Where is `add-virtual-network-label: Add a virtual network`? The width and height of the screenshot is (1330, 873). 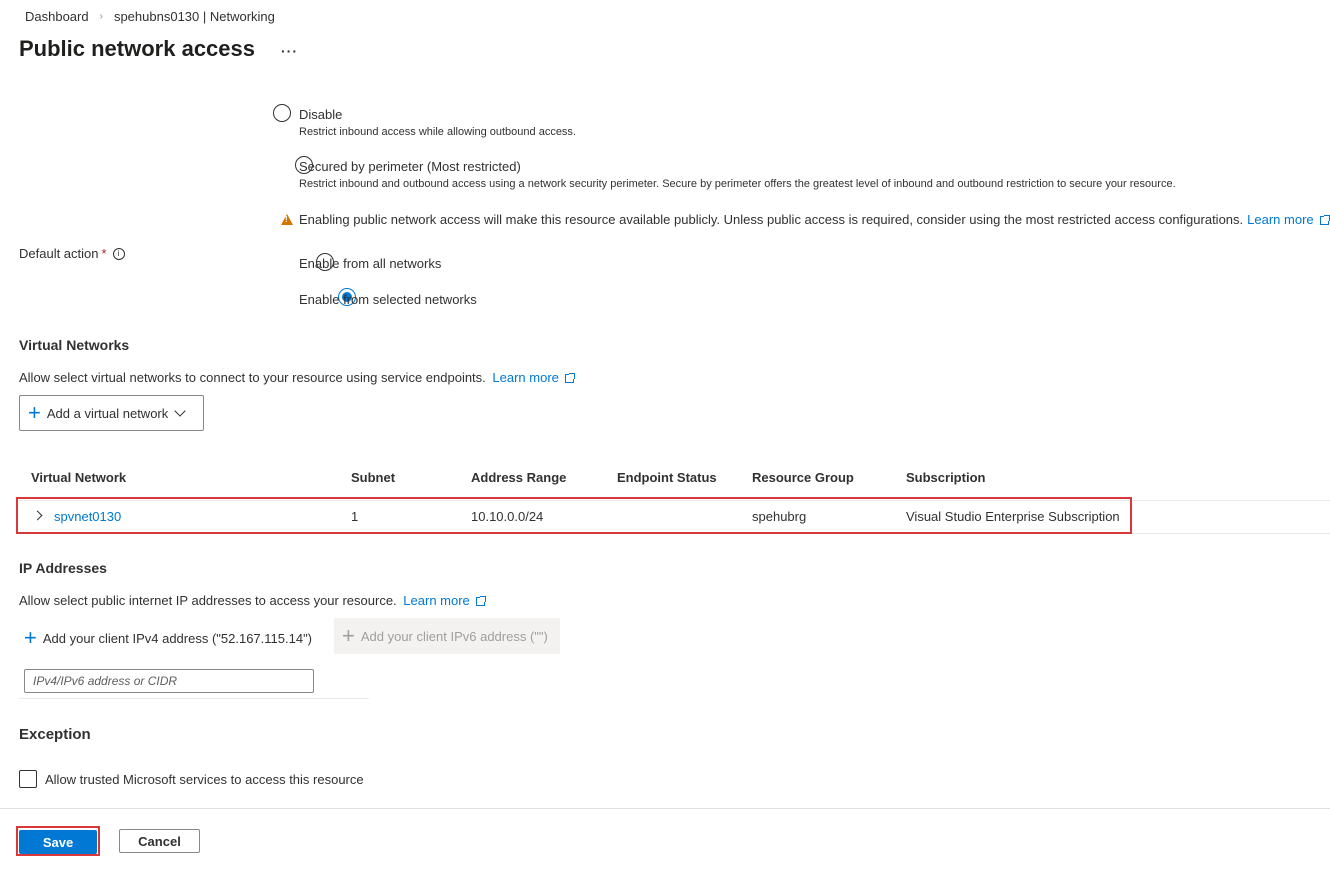 add-virtual-network-label: Add a virtual network is located at coordinates (107, 413).